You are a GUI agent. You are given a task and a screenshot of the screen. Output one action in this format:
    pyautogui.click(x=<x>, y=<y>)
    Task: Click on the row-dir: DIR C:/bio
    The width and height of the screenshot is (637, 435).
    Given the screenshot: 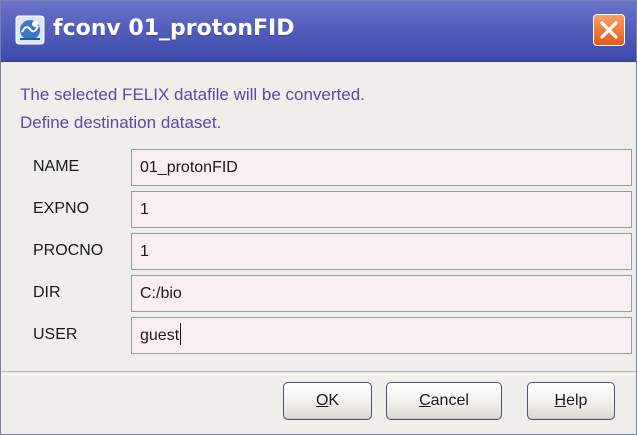 What is the action you would take?
    pyautogui.click(x=326, y=293)
    